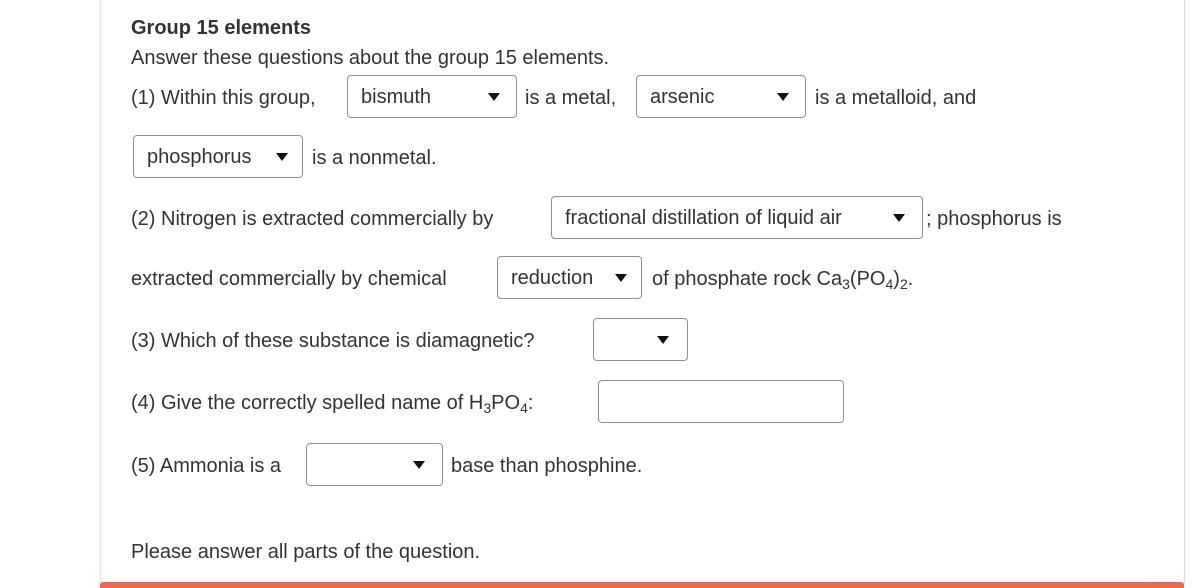 The image size is (1200, 588). Describe the element at coordinates (896, 279) in the screenshot. I see `formula-part: )` at that location.